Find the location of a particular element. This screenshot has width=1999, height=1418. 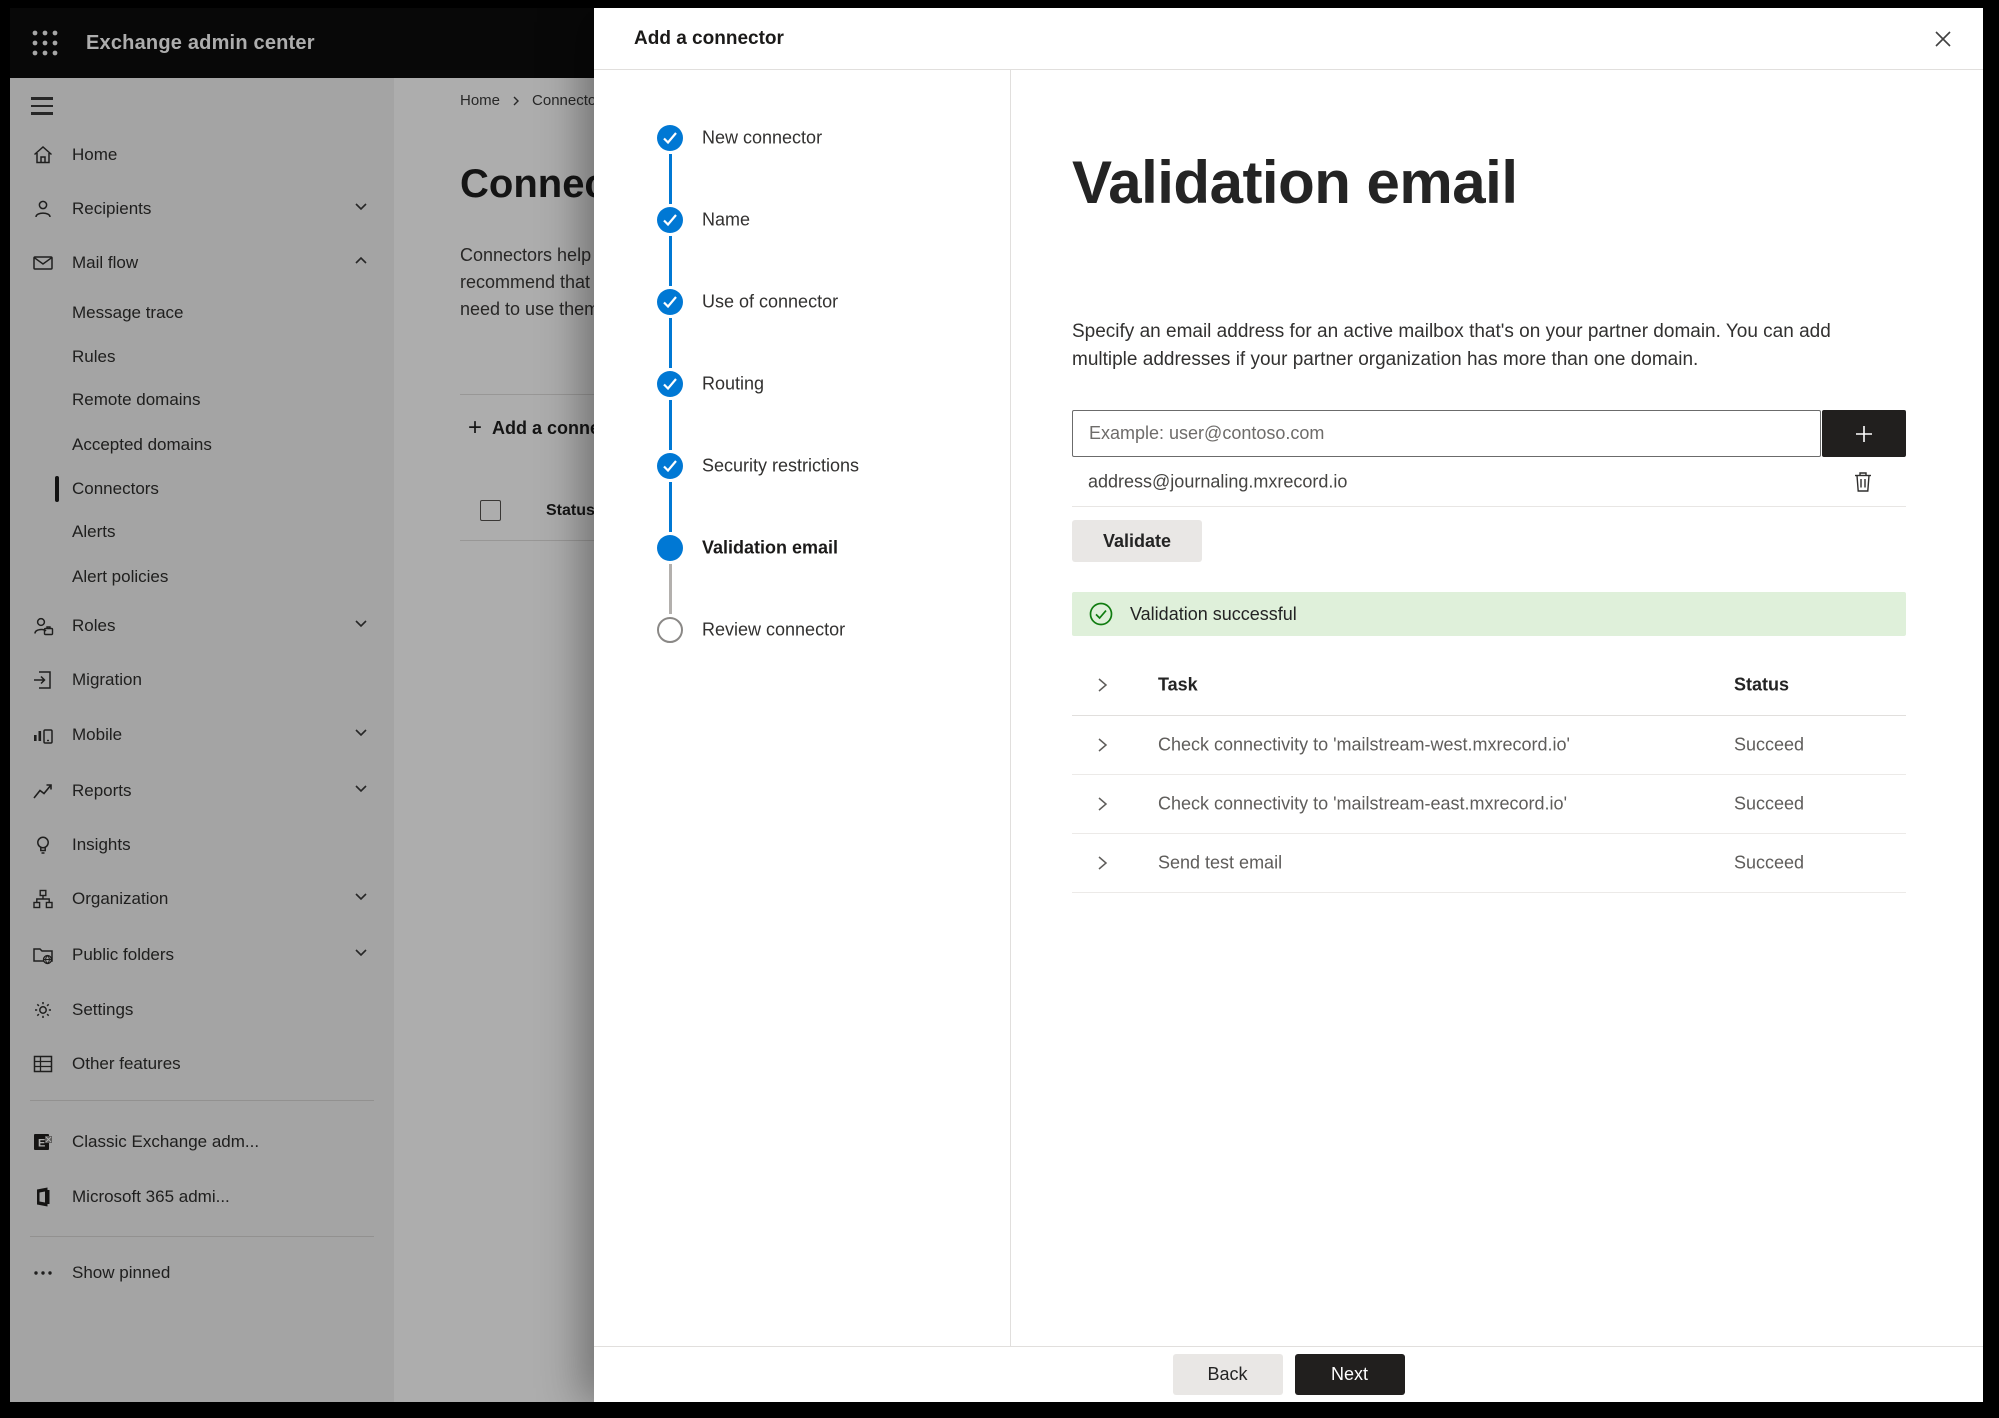

plus-icon is located at coordinates (1864, 433).